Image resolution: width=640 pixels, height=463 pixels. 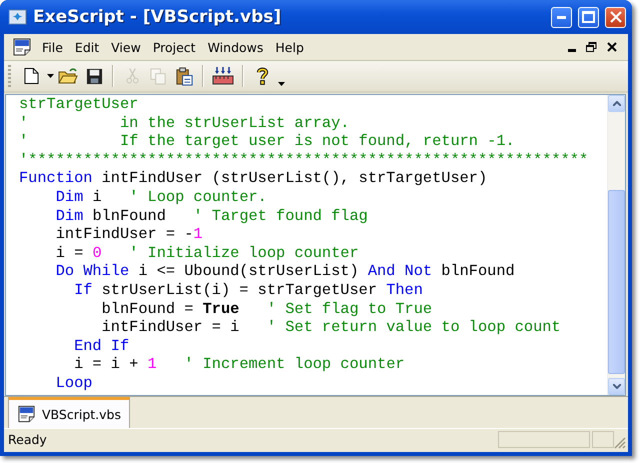 I want to click on scroll-up-button, so click(x=616, y=103).